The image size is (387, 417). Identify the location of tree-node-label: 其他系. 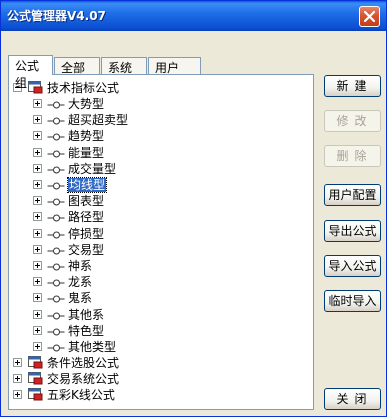
(86, 315).